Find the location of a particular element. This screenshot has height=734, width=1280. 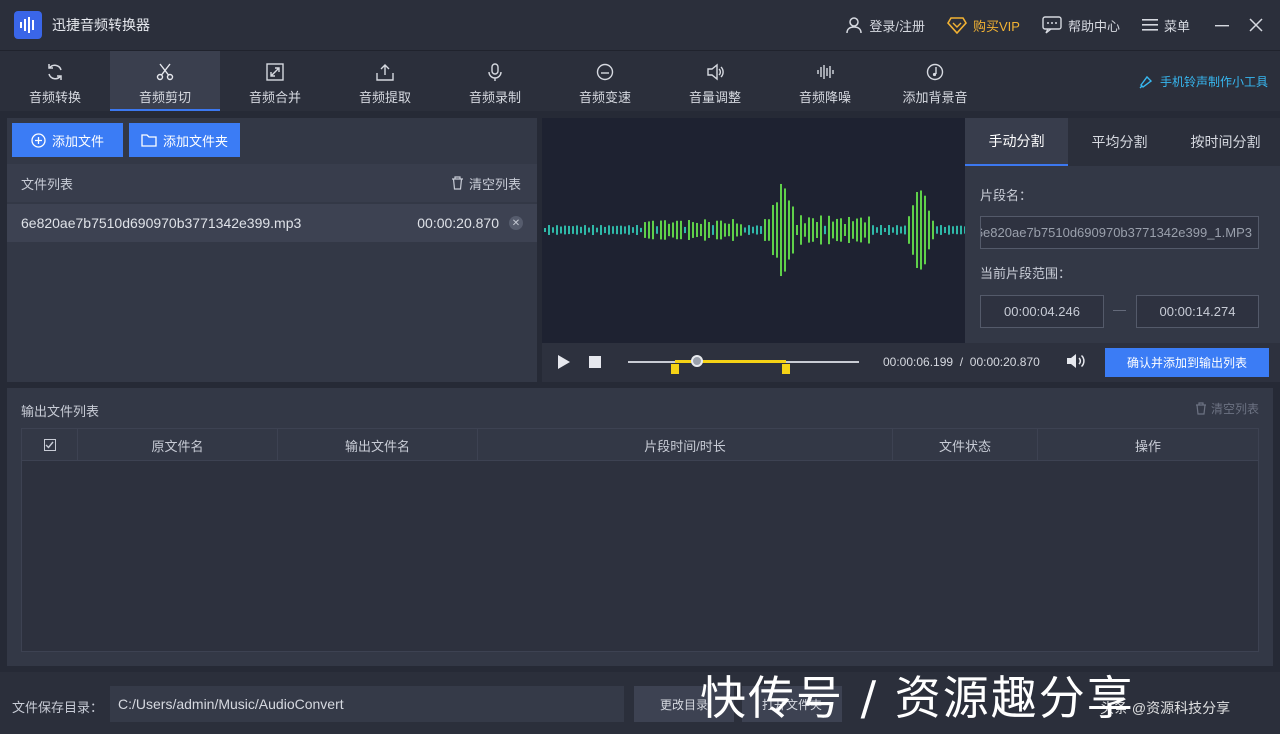

add-file-button: 添加文件 is located at coordinates (67, 140).